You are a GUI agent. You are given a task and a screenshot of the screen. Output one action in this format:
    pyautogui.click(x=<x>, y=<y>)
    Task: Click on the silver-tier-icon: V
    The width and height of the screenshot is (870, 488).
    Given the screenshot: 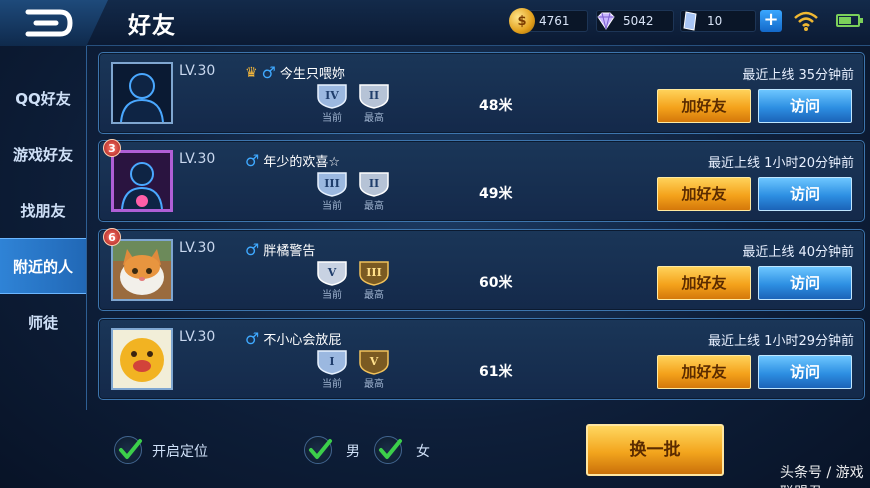 What is the action you would take?
    pyautogui.click(x=332, y=273)
    